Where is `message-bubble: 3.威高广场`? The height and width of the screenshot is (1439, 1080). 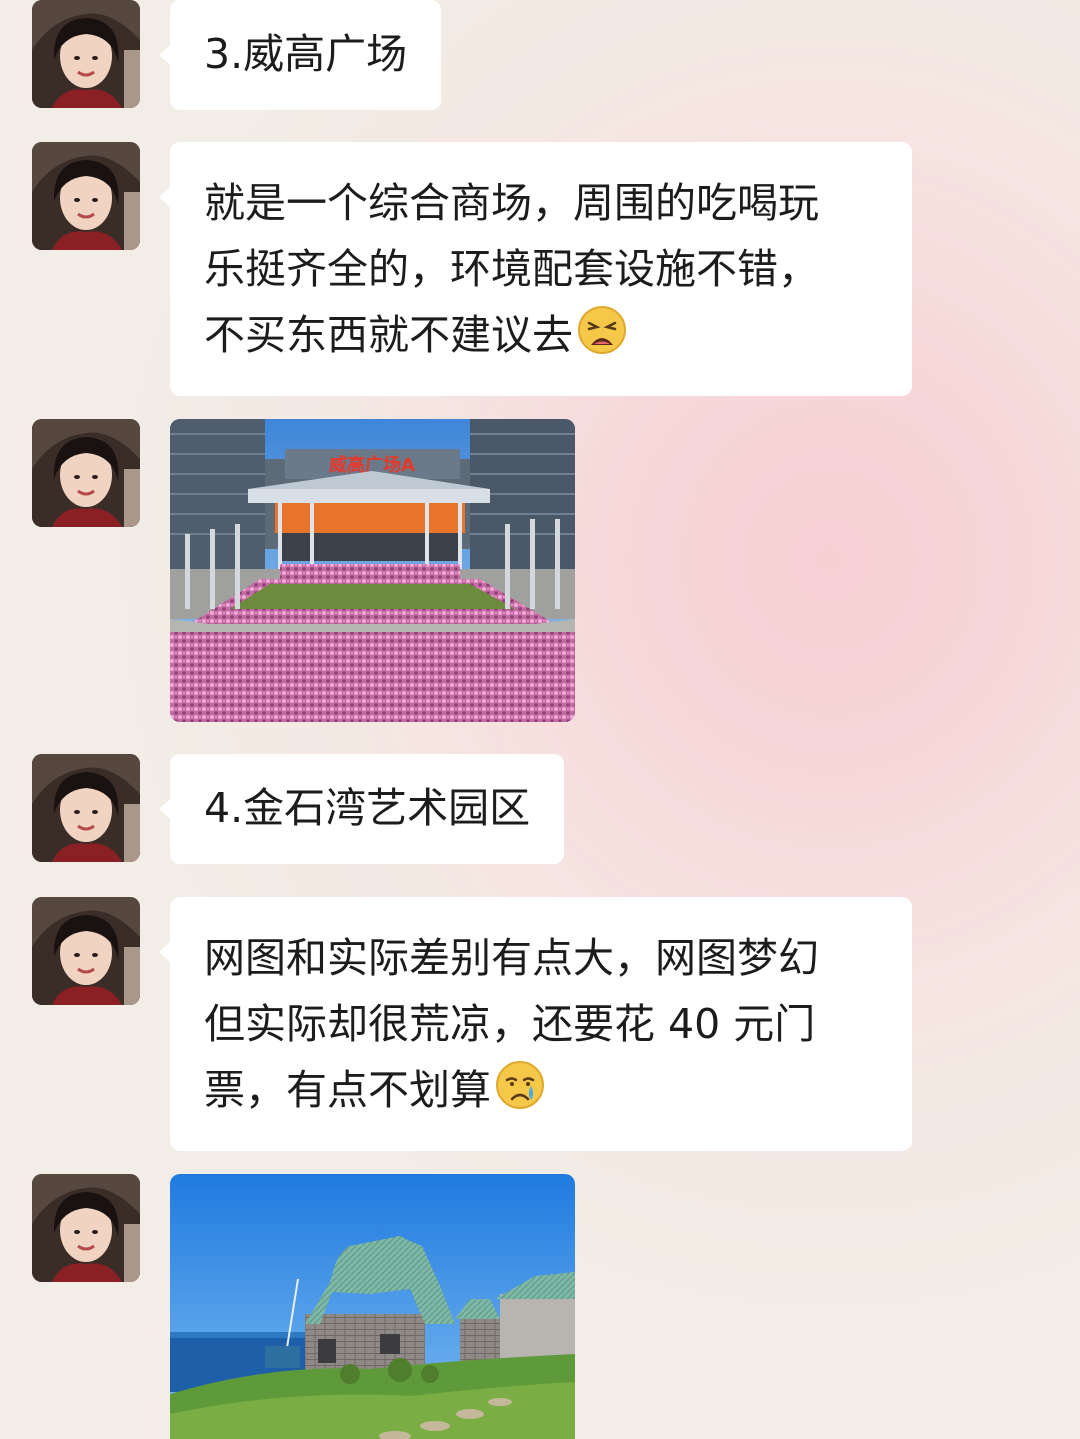 message-bubble: 3.威高广场 is located at coordinates (300, 55).